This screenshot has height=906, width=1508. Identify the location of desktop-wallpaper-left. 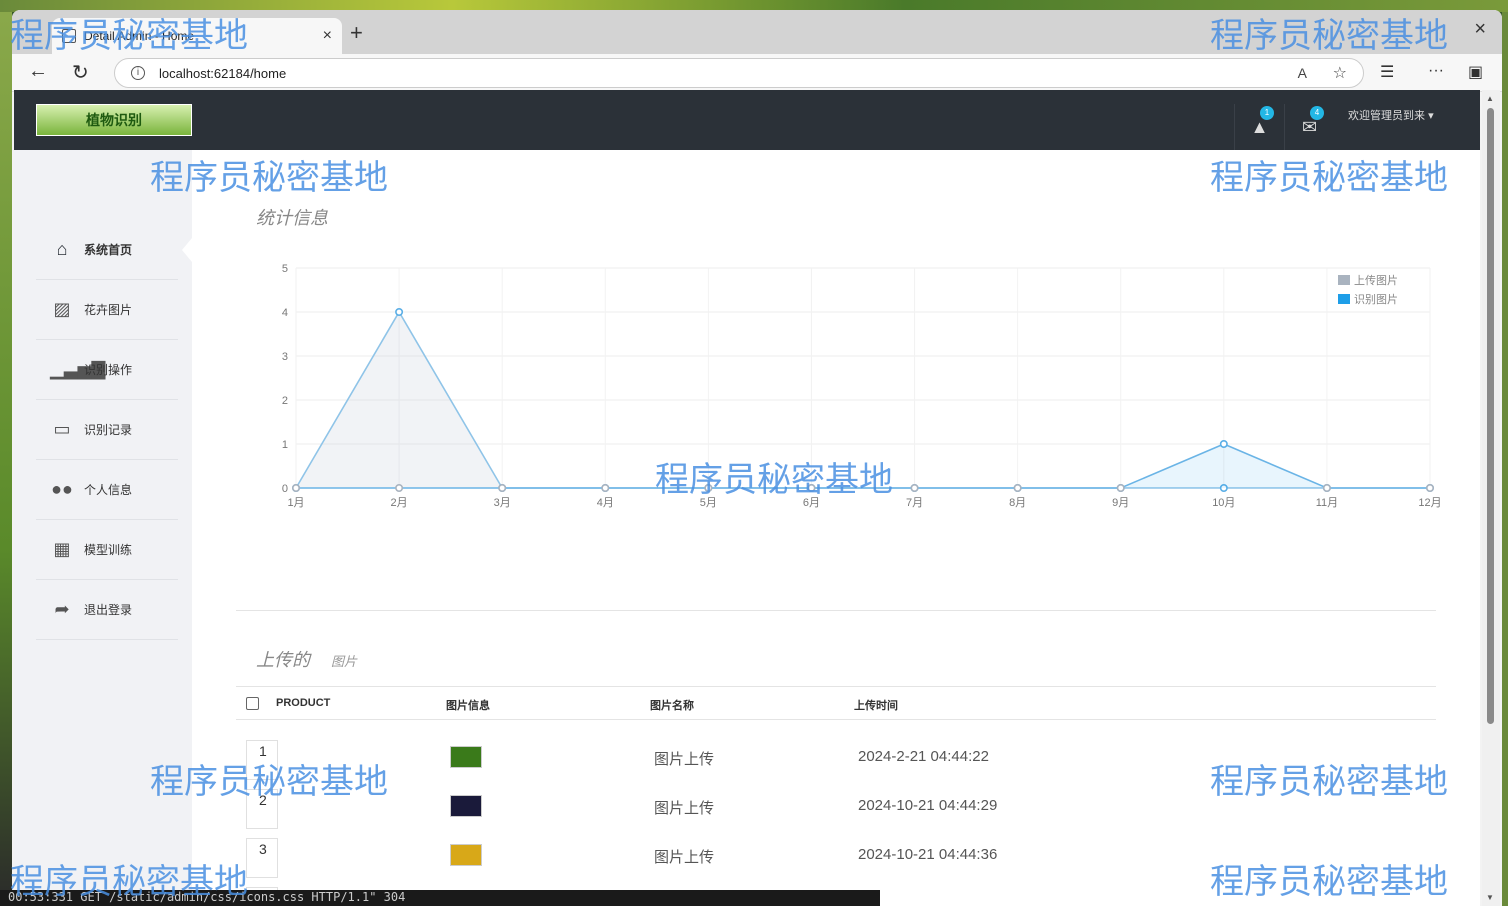
(6, 459).